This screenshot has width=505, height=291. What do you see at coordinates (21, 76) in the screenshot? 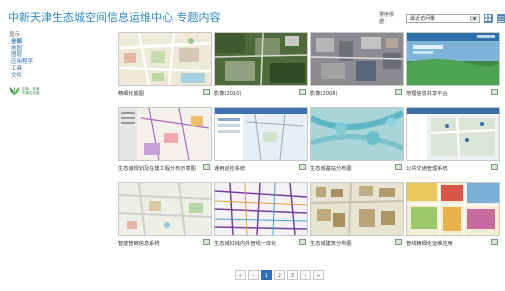
I see `sidebar-item-files: 文件` at bounding box center [21, 76].